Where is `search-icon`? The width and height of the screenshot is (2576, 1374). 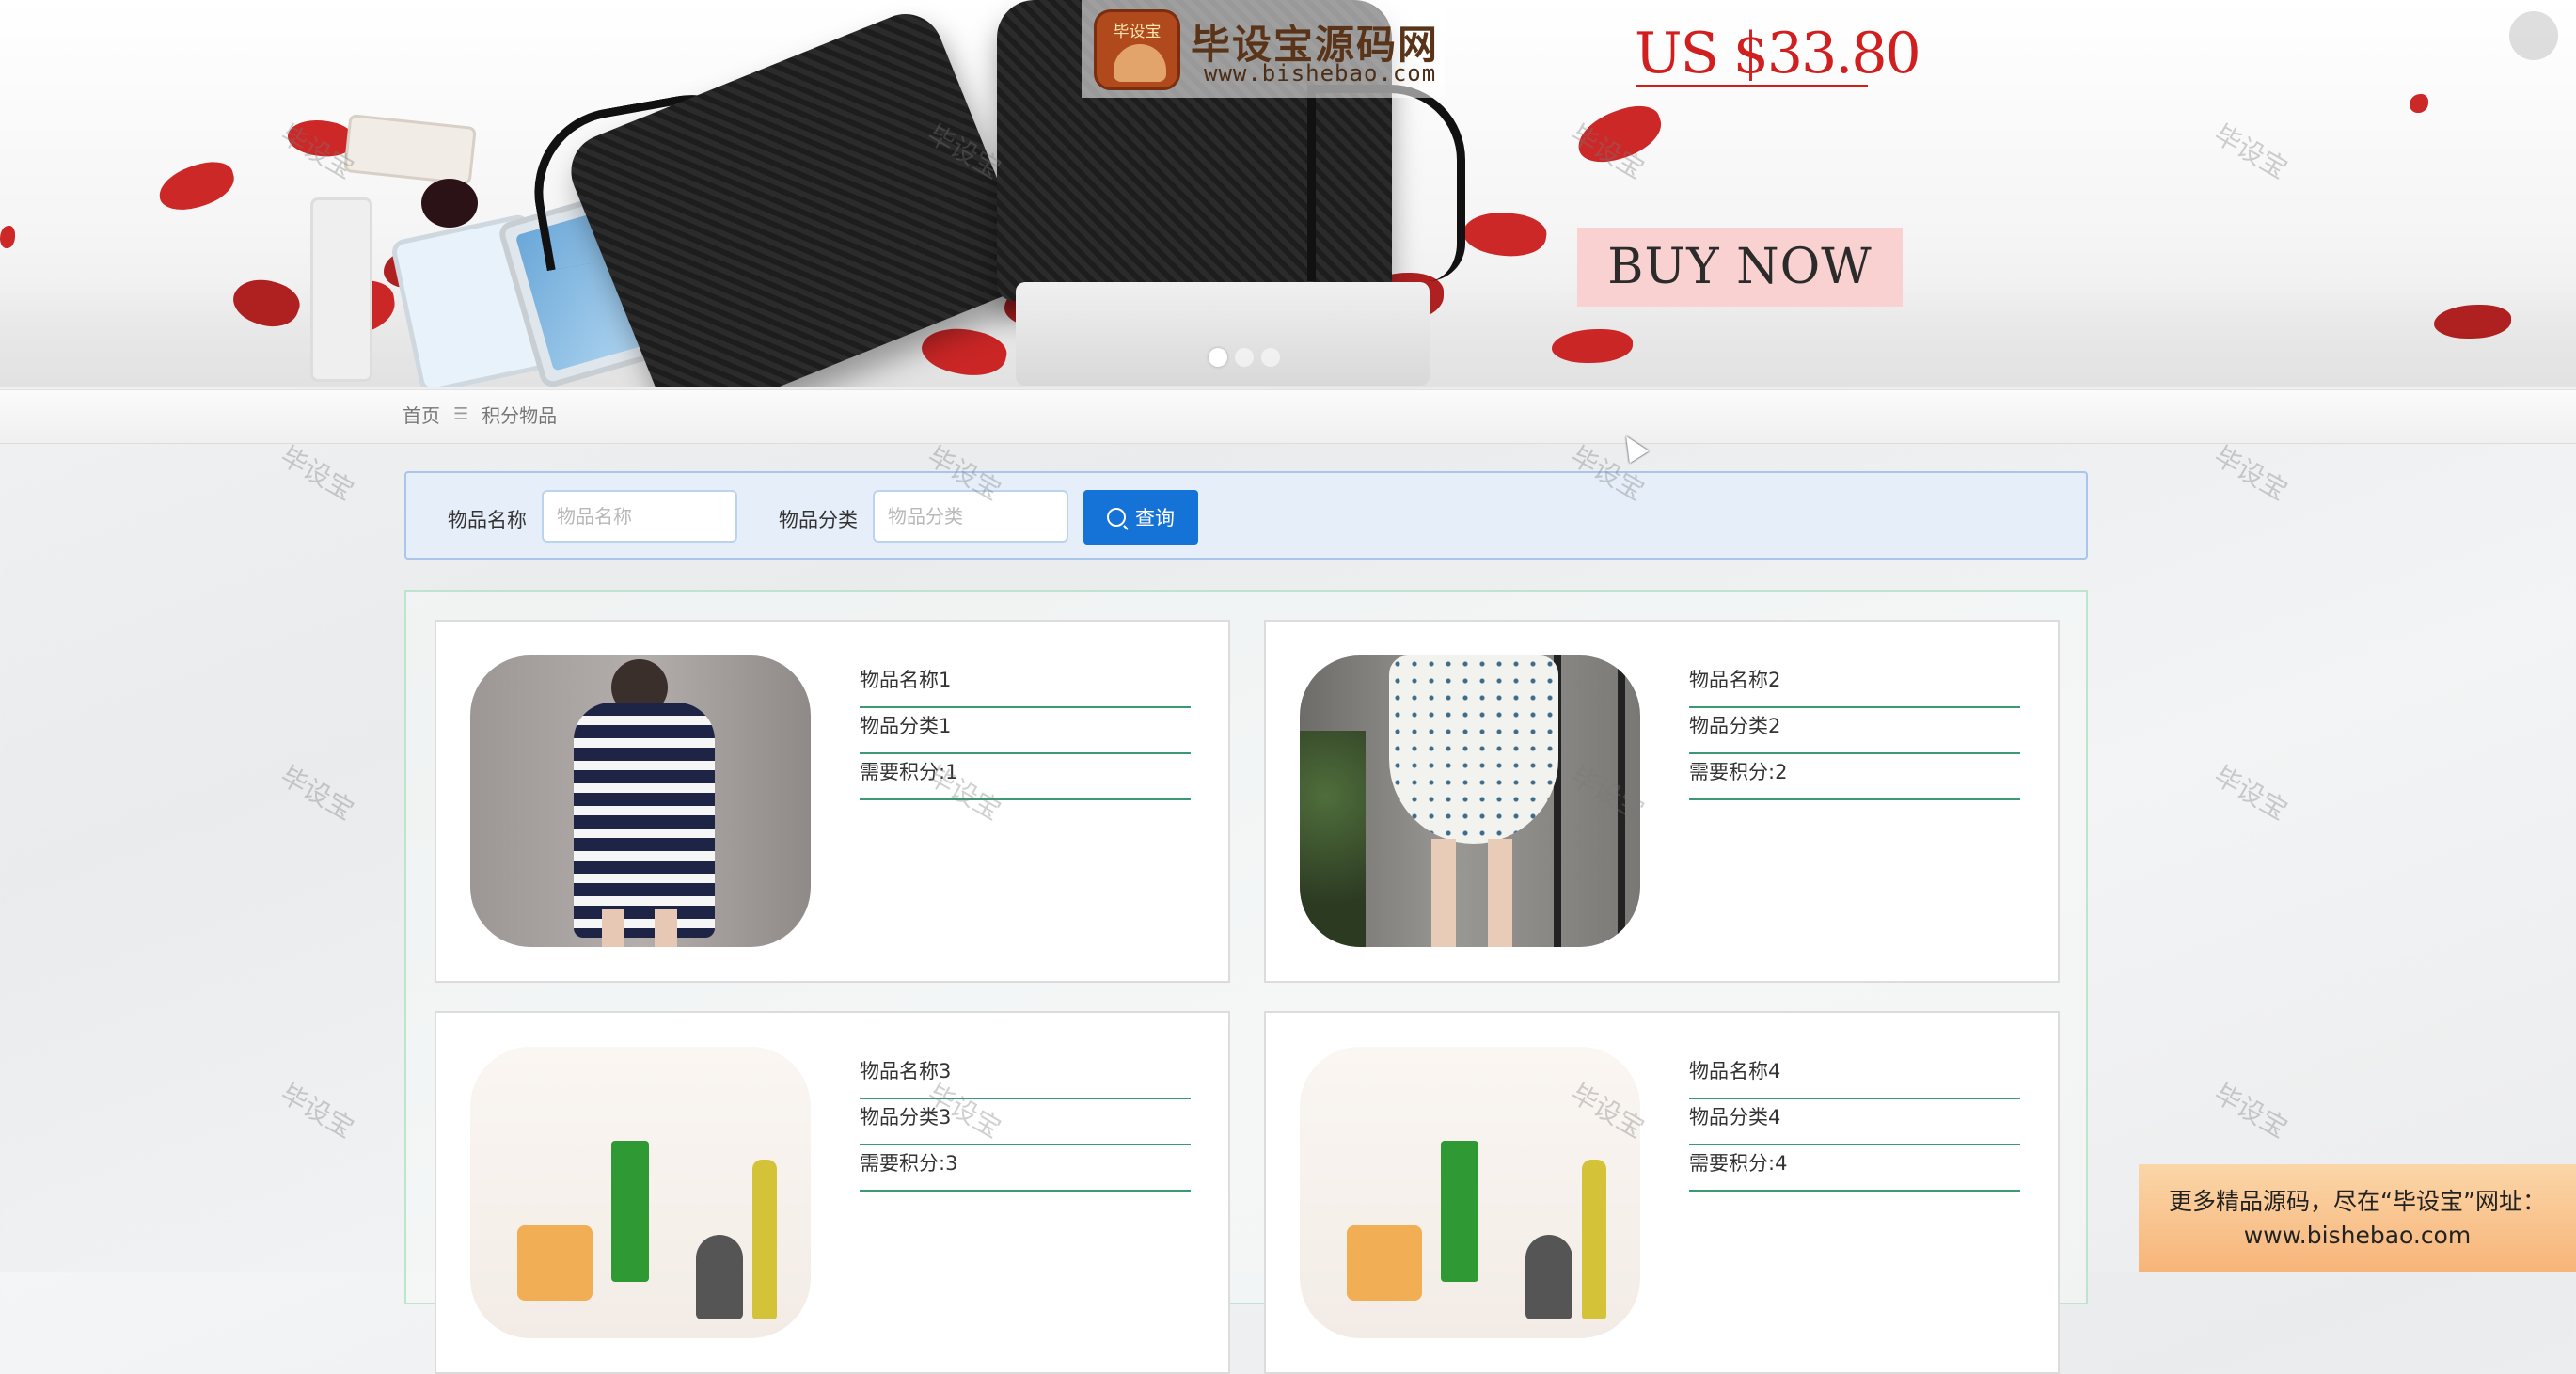
search-icon is located at coordinates (1116, 517).